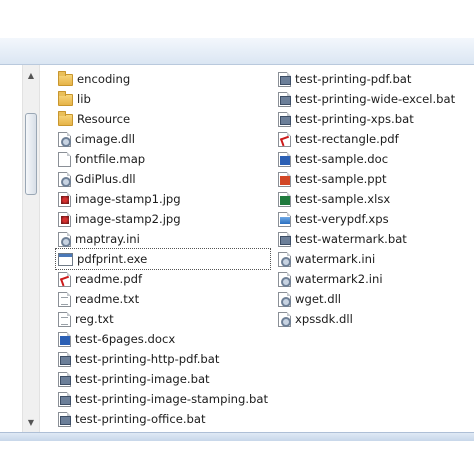 This screenshot has width=474, height=474. Describe the element at coordinates (172, 399) in the screenshot. I see `file-name: test-printing-image-stamping.bat` at that location.